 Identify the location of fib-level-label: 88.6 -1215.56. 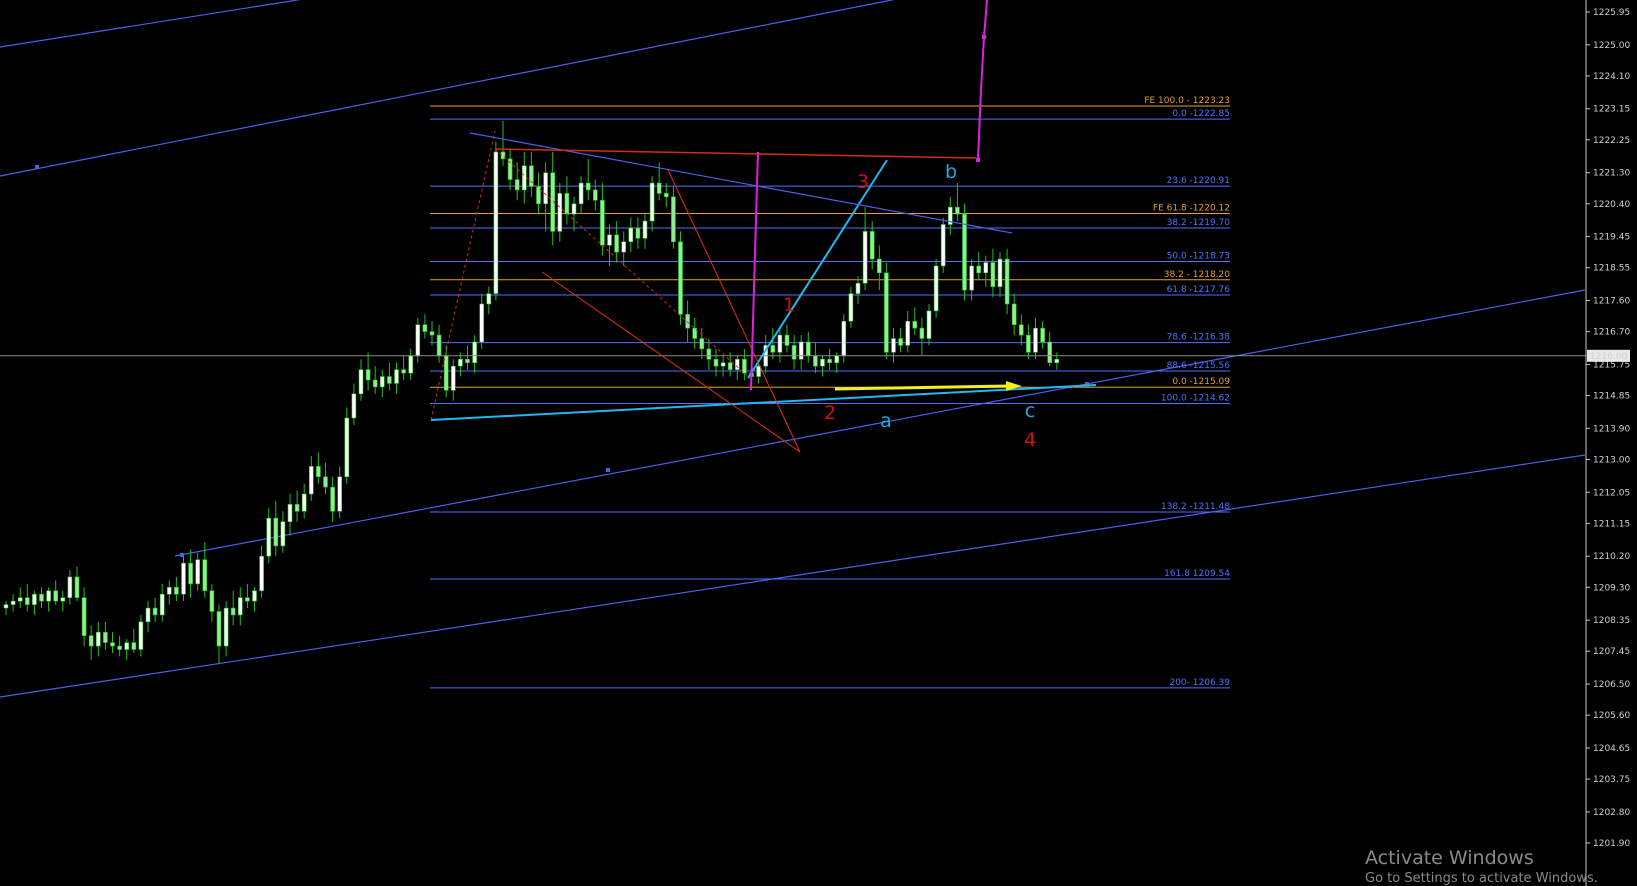
(1199, 366).